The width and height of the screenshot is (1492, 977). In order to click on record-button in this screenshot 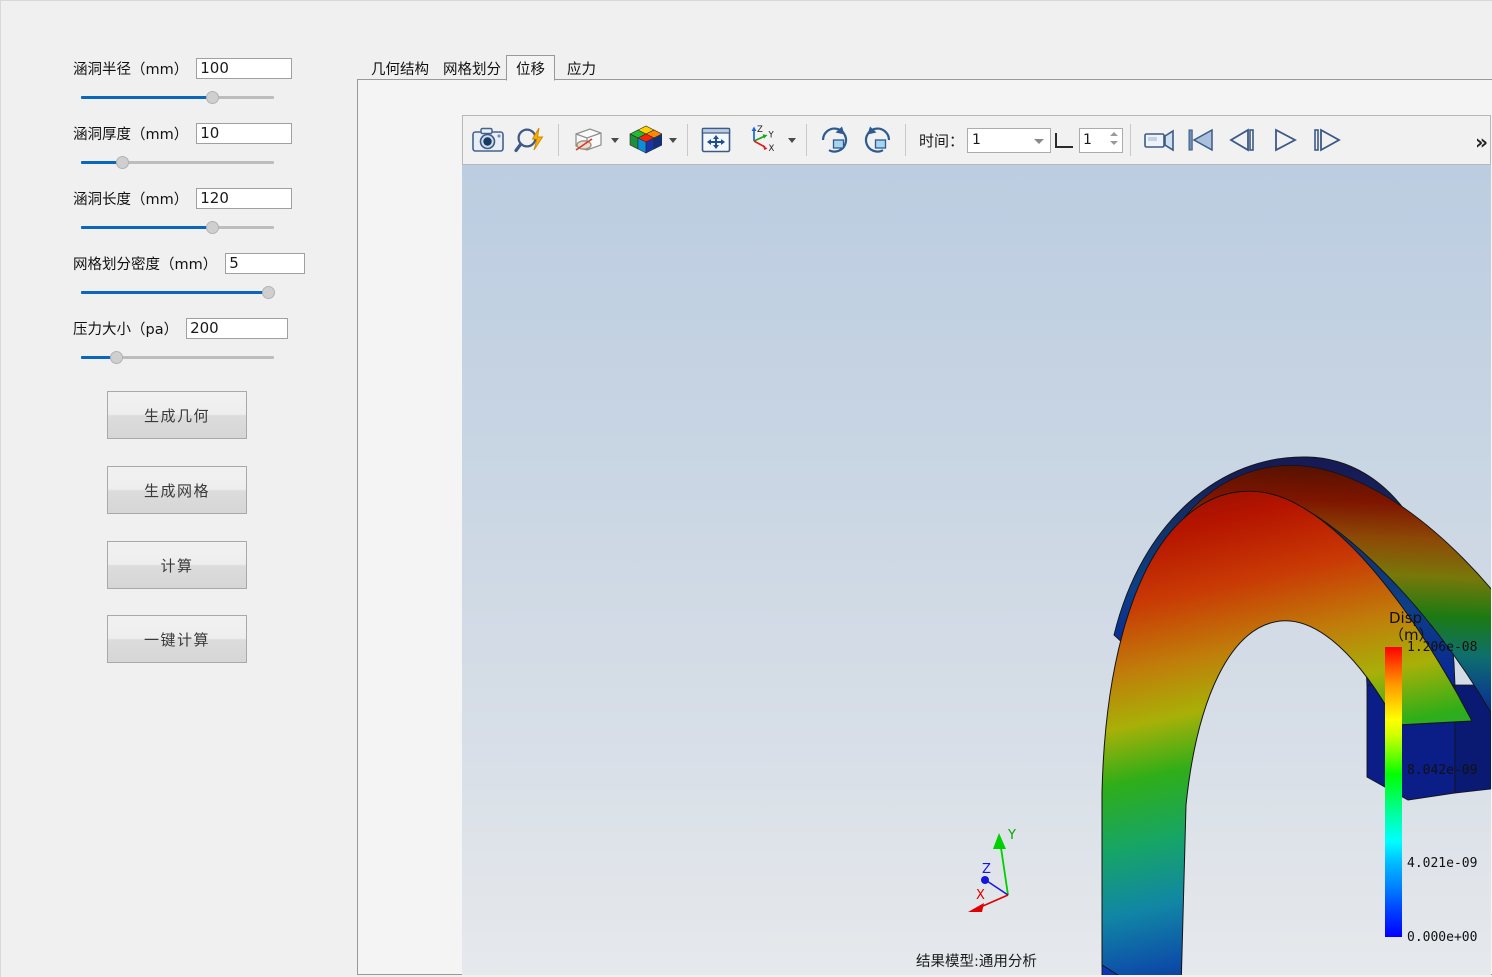, I will do `click(1159, 140)`.